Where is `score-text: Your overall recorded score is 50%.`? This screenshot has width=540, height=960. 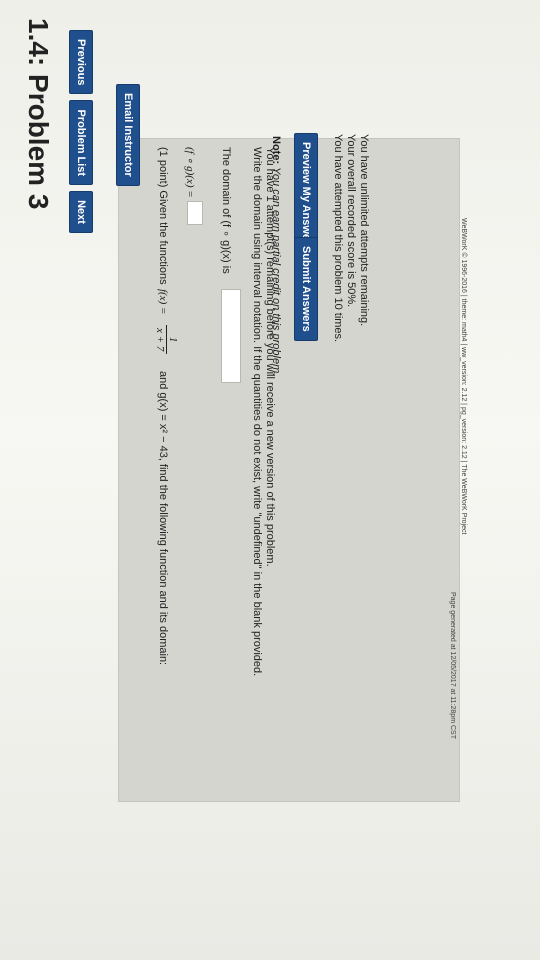 score-text: Your overall recorded score is 50%. is located at coordinates (351, 221).